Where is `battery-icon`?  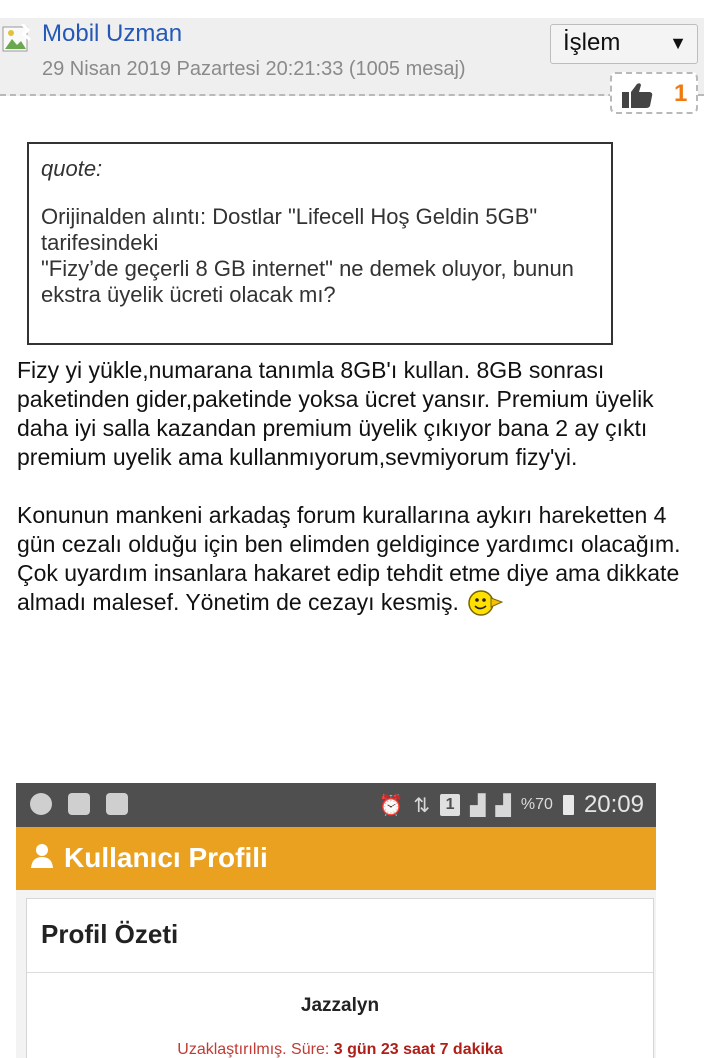
battery-icon is located at coordinates (568, 805).